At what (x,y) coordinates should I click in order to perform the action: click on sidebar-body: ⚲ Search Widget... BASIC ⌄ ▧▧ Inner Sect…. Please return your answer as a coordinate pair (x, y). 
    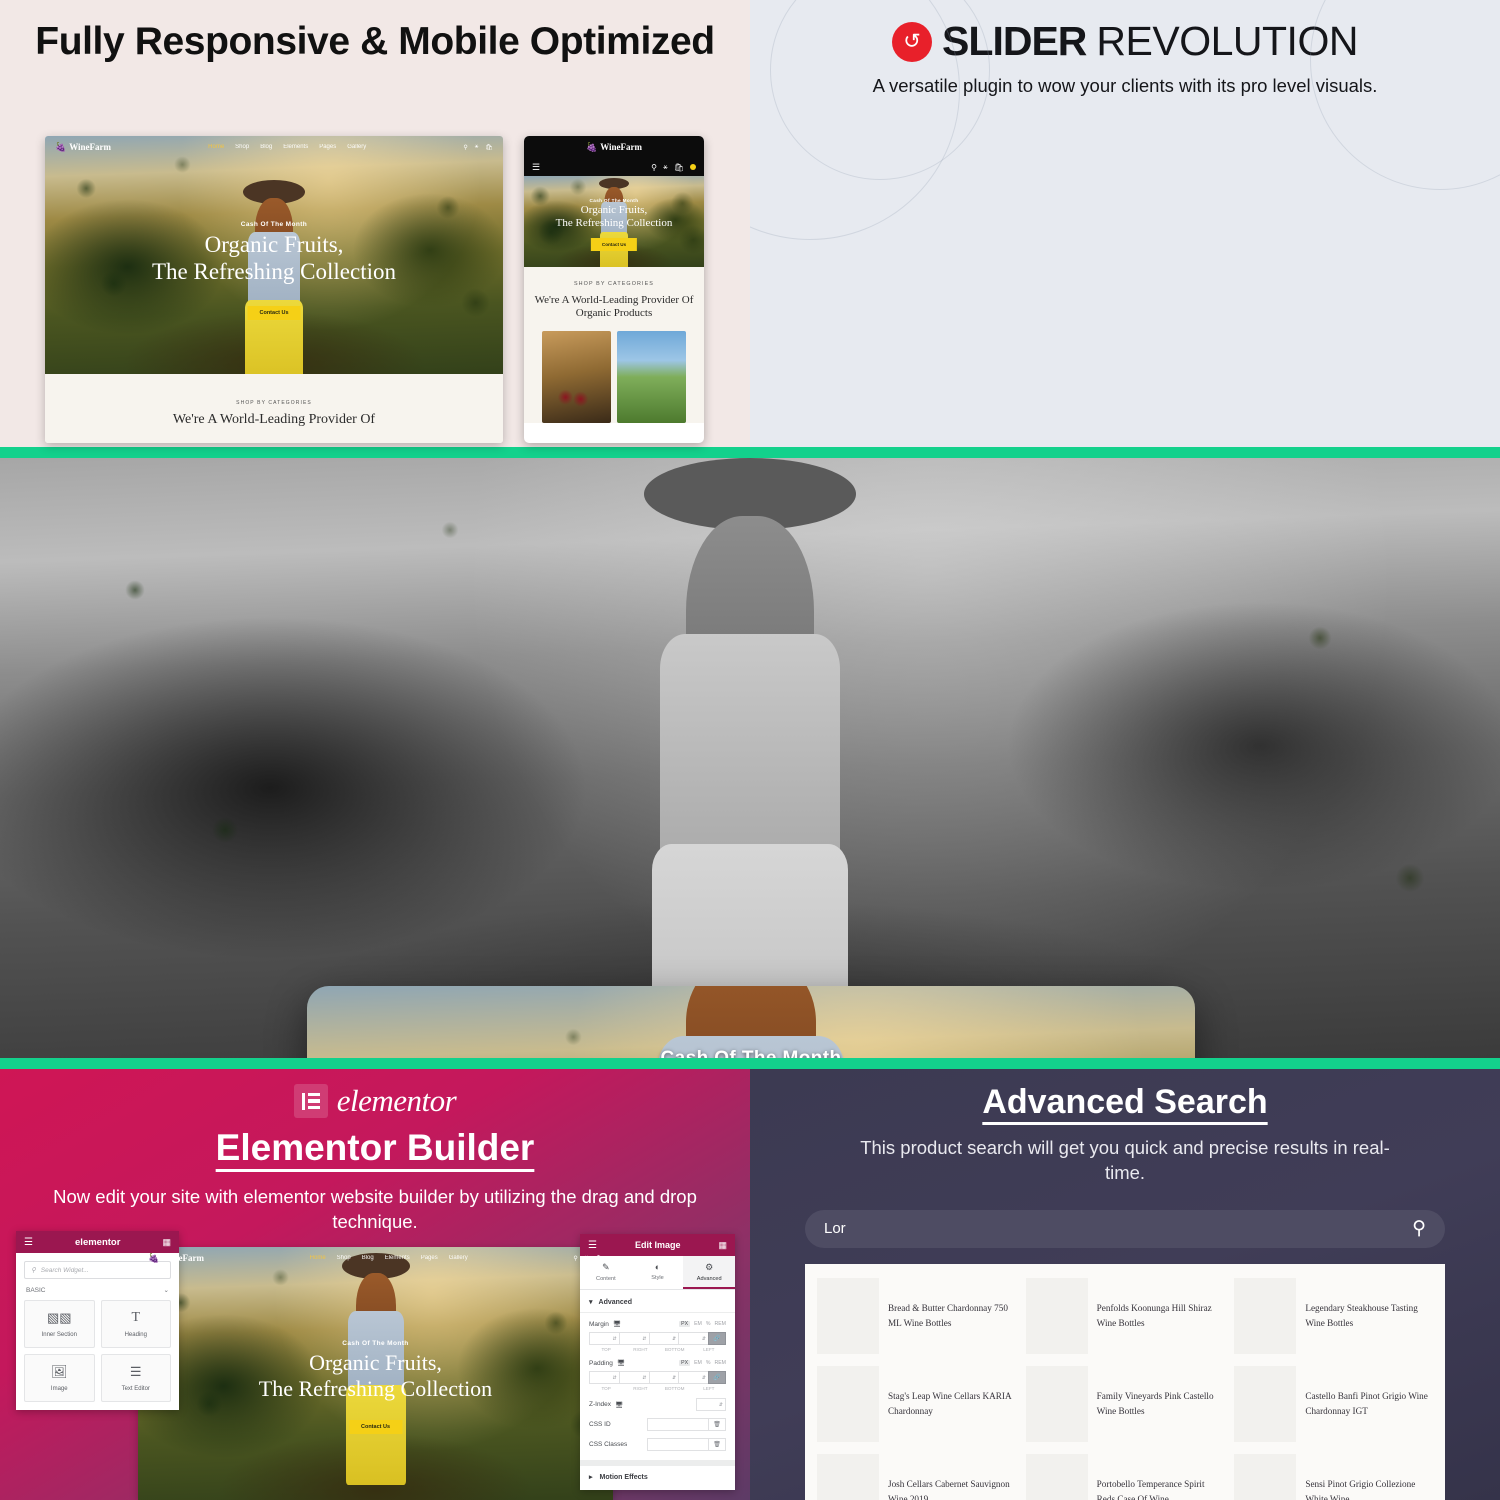
    Looking at the image, I should click on (97, 1331).